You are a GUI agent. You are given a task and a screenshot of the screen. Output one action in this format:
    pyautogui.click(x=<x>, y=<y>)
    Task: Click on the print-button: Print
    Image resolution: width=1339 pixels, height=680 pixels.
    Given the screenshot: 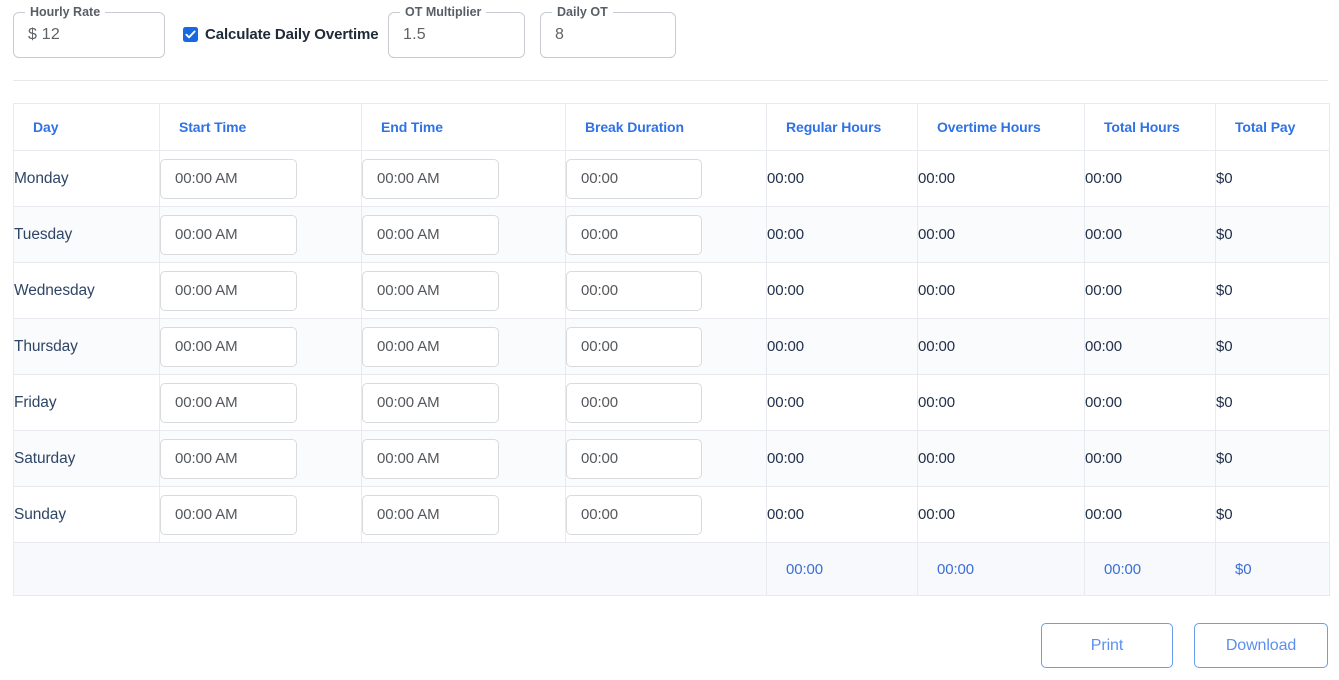 What is the action you would take?
    pyautogui.click(x=1107, y=645)
    